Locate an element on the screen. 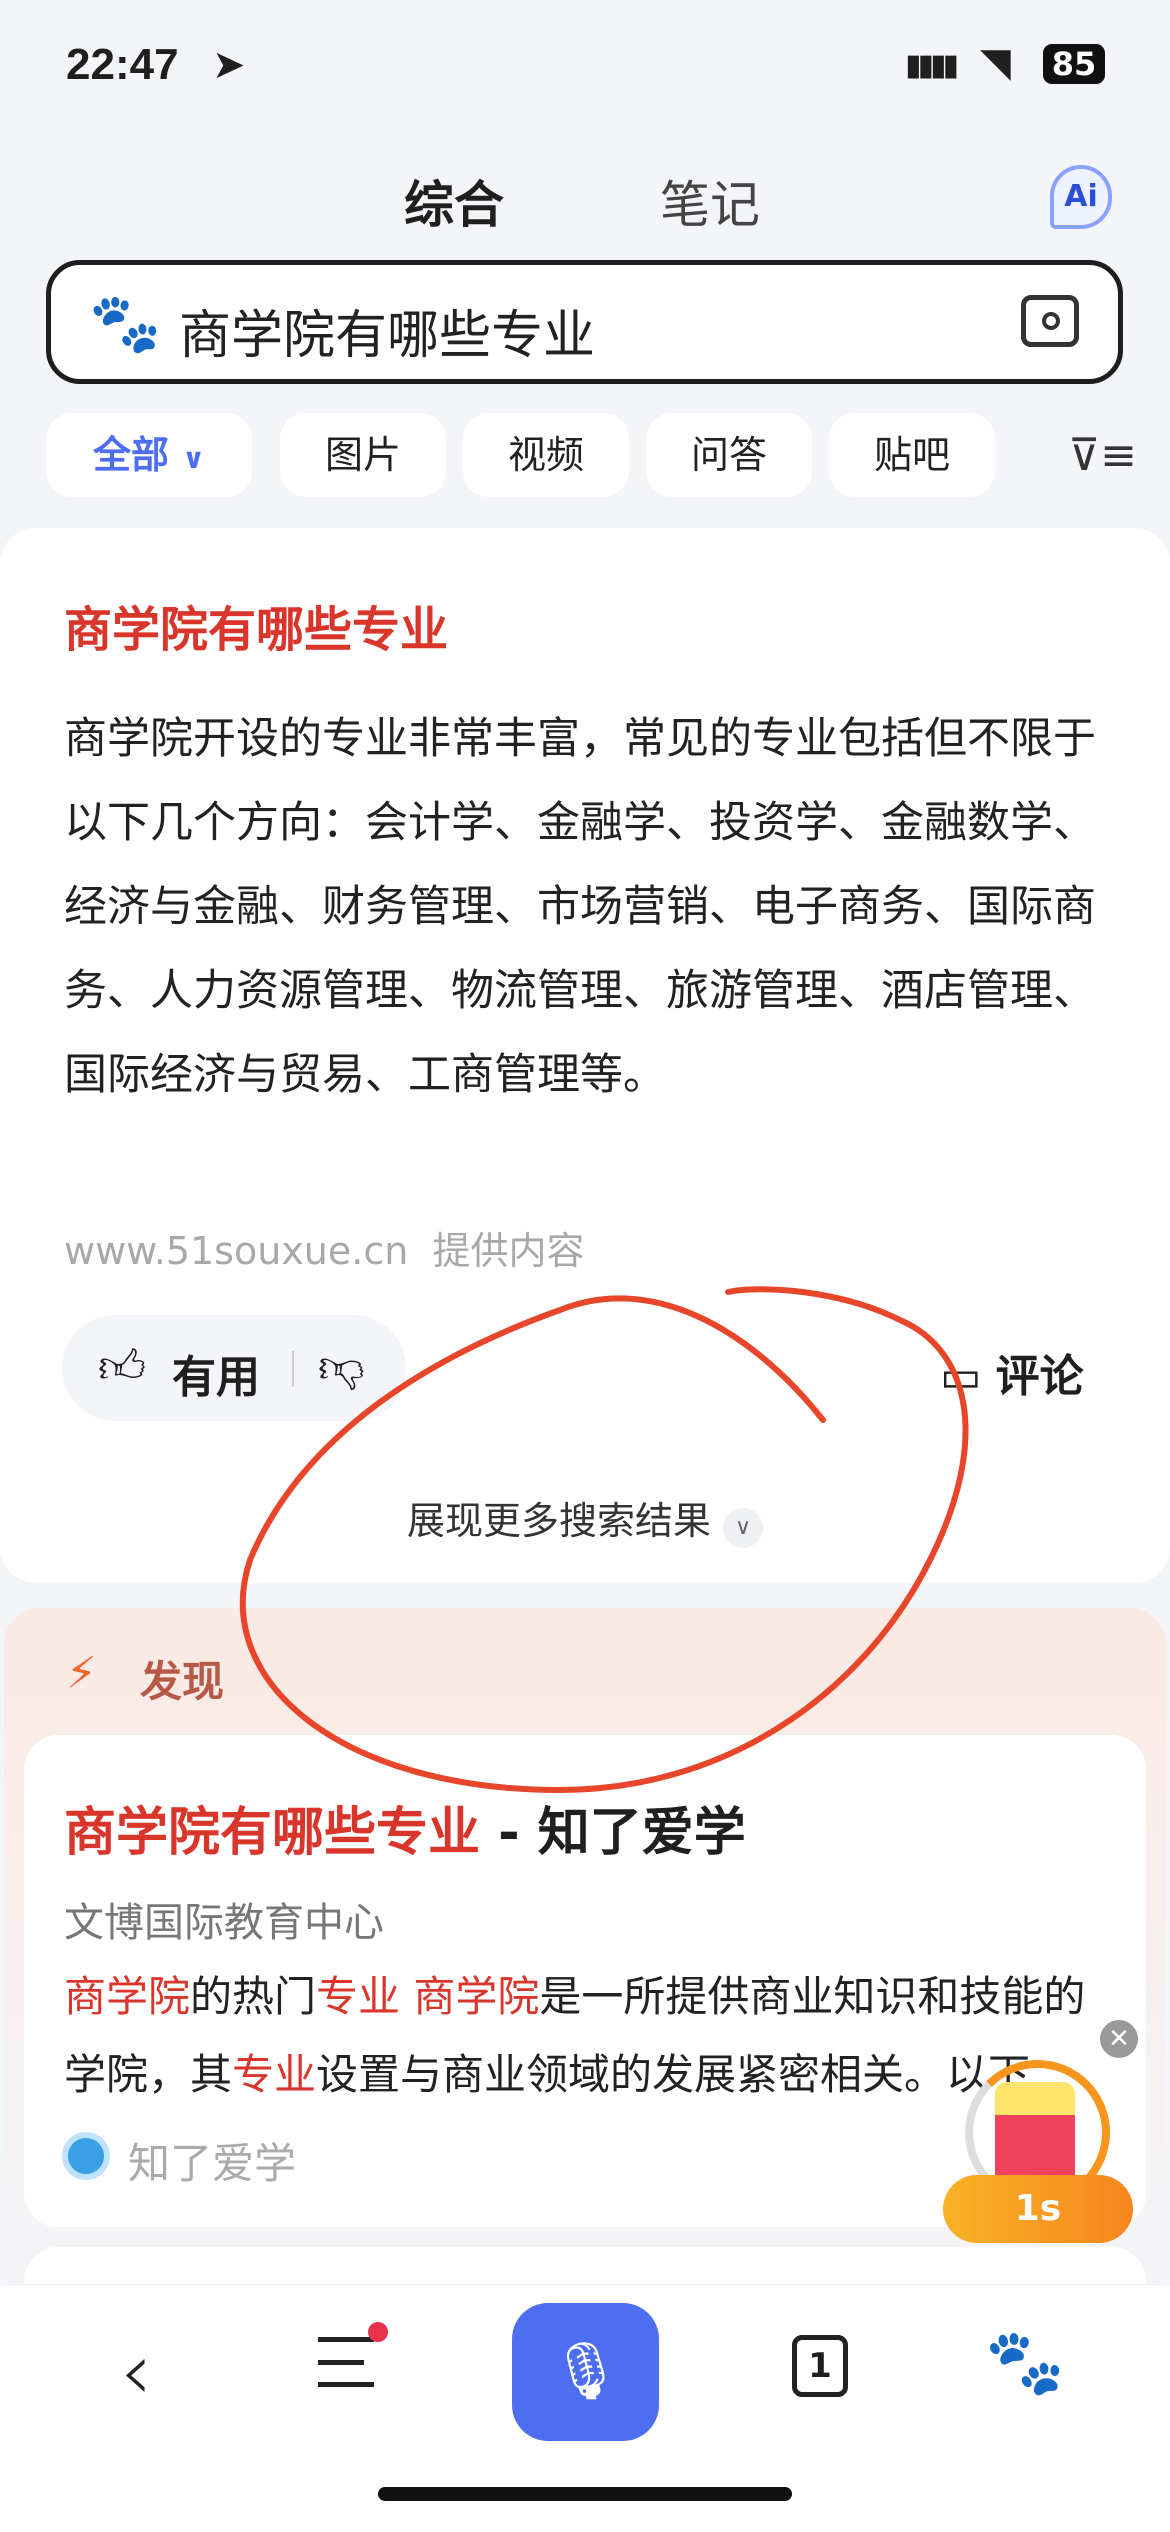 The height and width of the screenshot is (2532, 1170). hand-drawn-circle-annotation is located at coordinates (604, 1540).